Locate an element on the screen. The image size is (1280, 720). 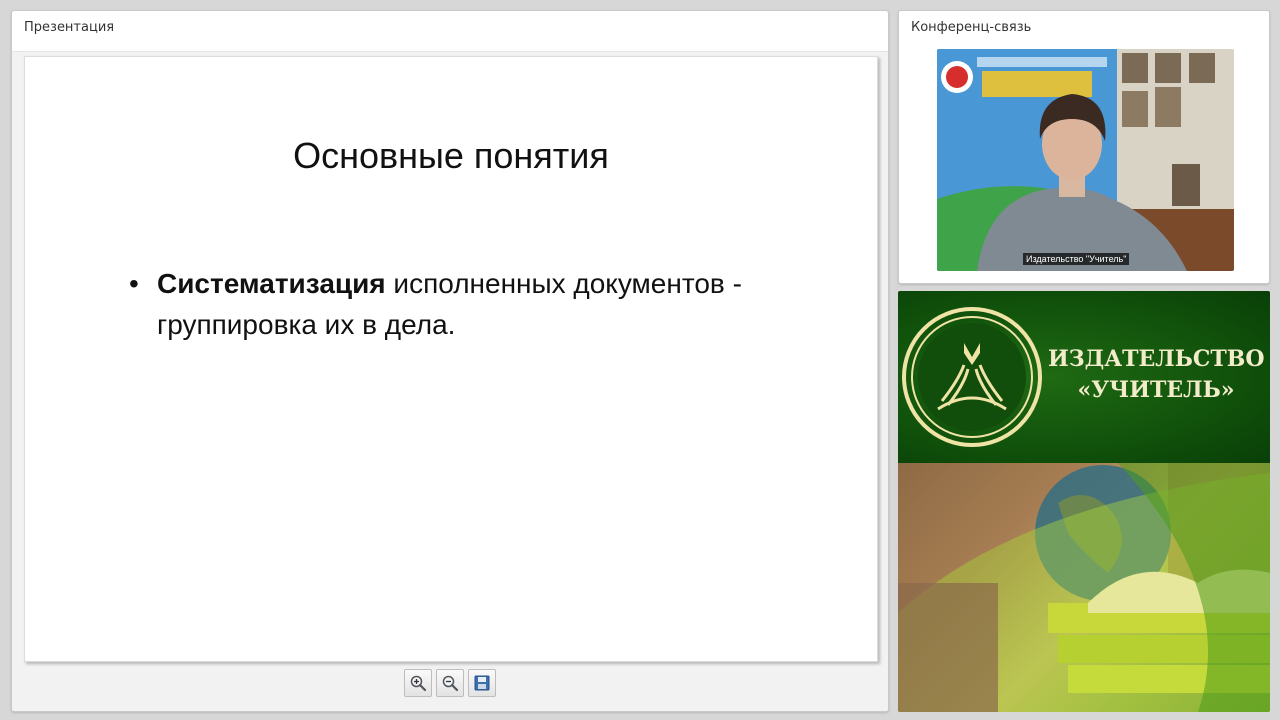
conference-panel: Конференц-связь Издательство "Учитель" is located at coordinates (1084, 147).